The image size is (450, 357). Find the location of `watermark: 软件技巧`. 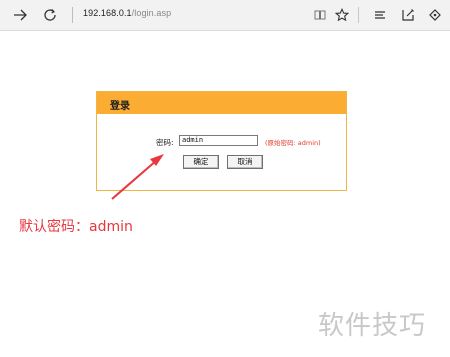

watermark: 软件技巧 is located at coordinates (372, 326).